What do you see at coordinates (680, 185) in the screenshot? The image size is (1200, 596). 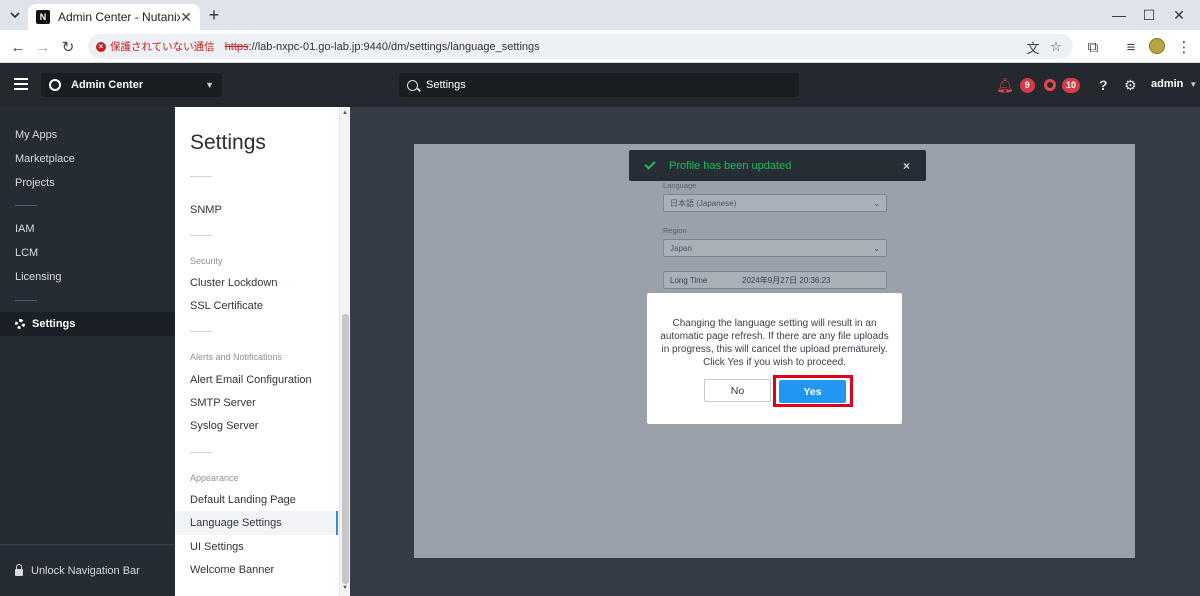 I see `language-label: Language` at bounding box center [680, 185].